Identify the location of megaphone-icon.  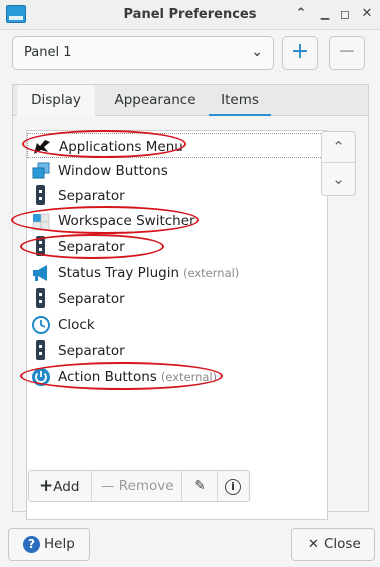
(40, 273).